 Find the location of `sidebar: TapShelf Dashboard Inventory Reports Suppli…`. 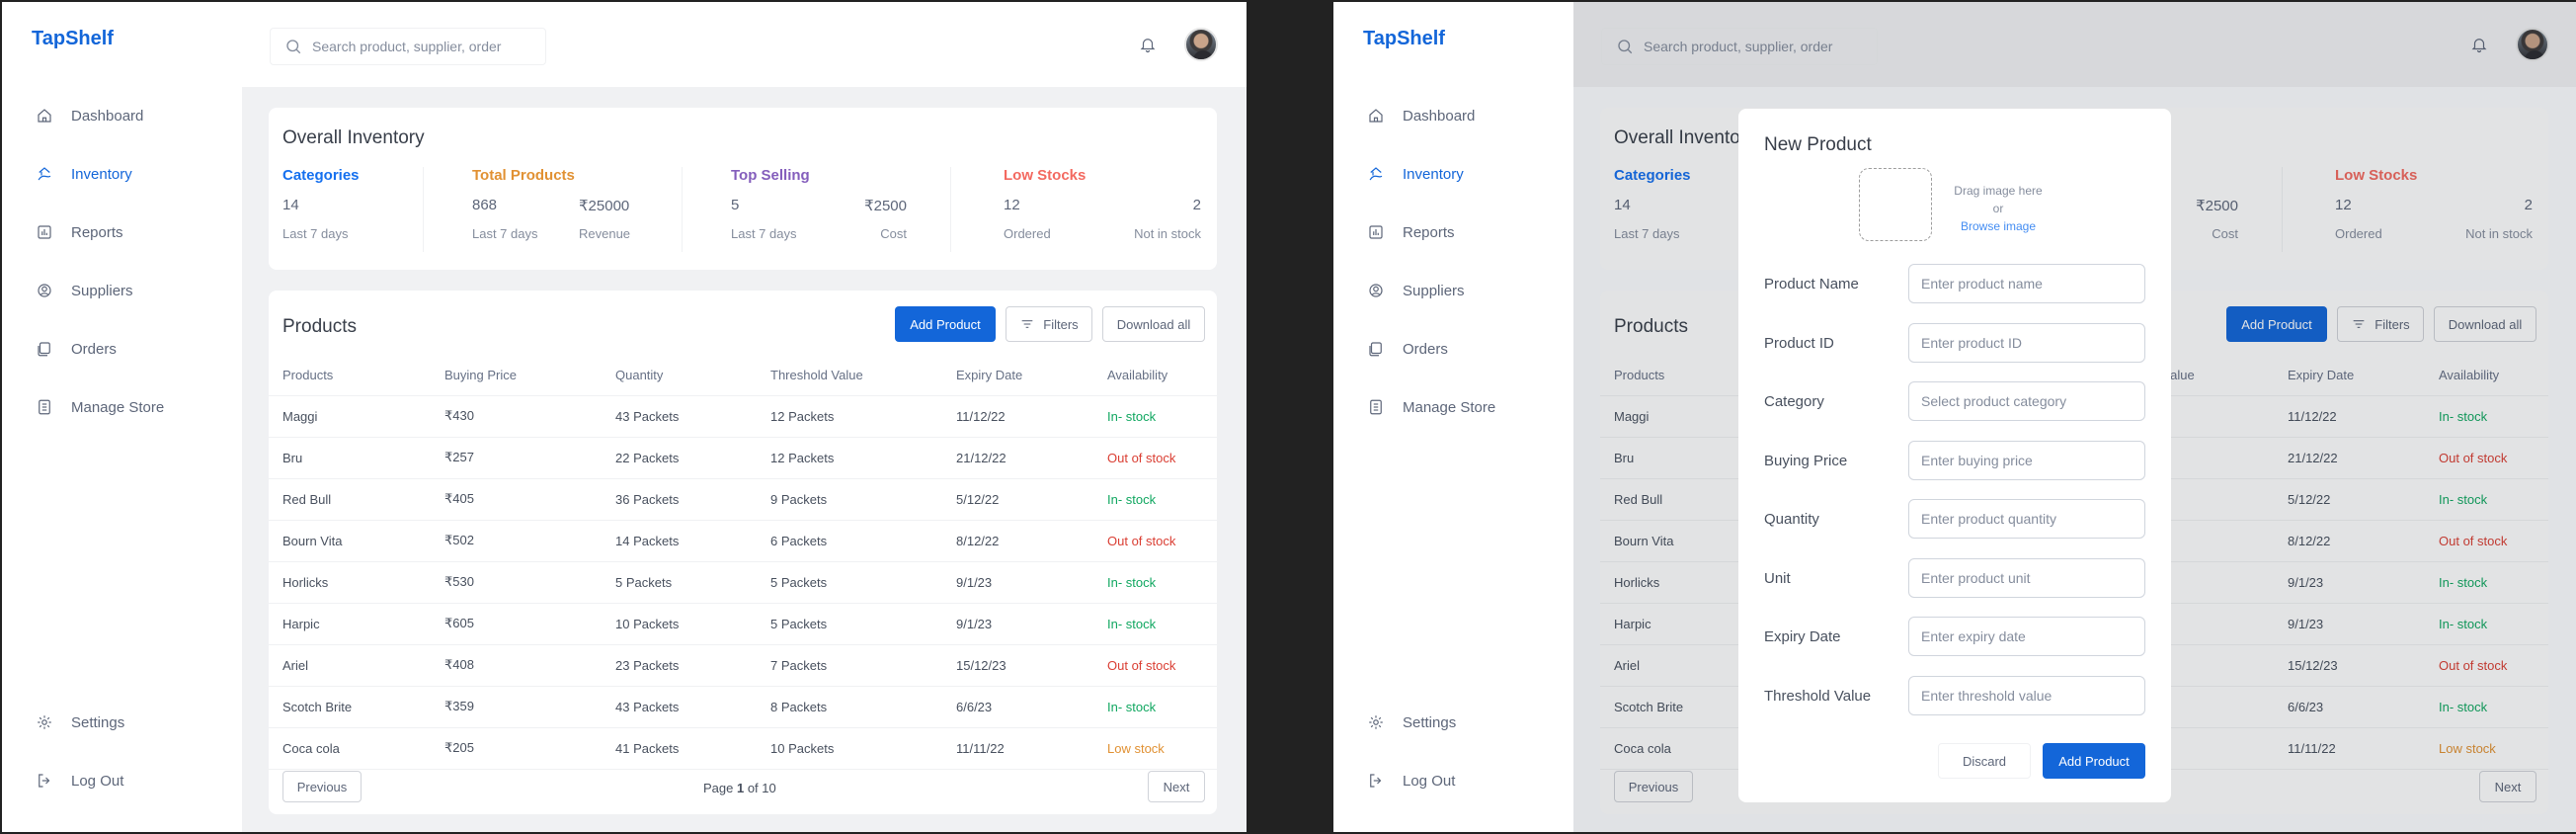

sidebar: TapShelf Dashboard Inventory Reports Suppli… is located at coordinates (122, 417).